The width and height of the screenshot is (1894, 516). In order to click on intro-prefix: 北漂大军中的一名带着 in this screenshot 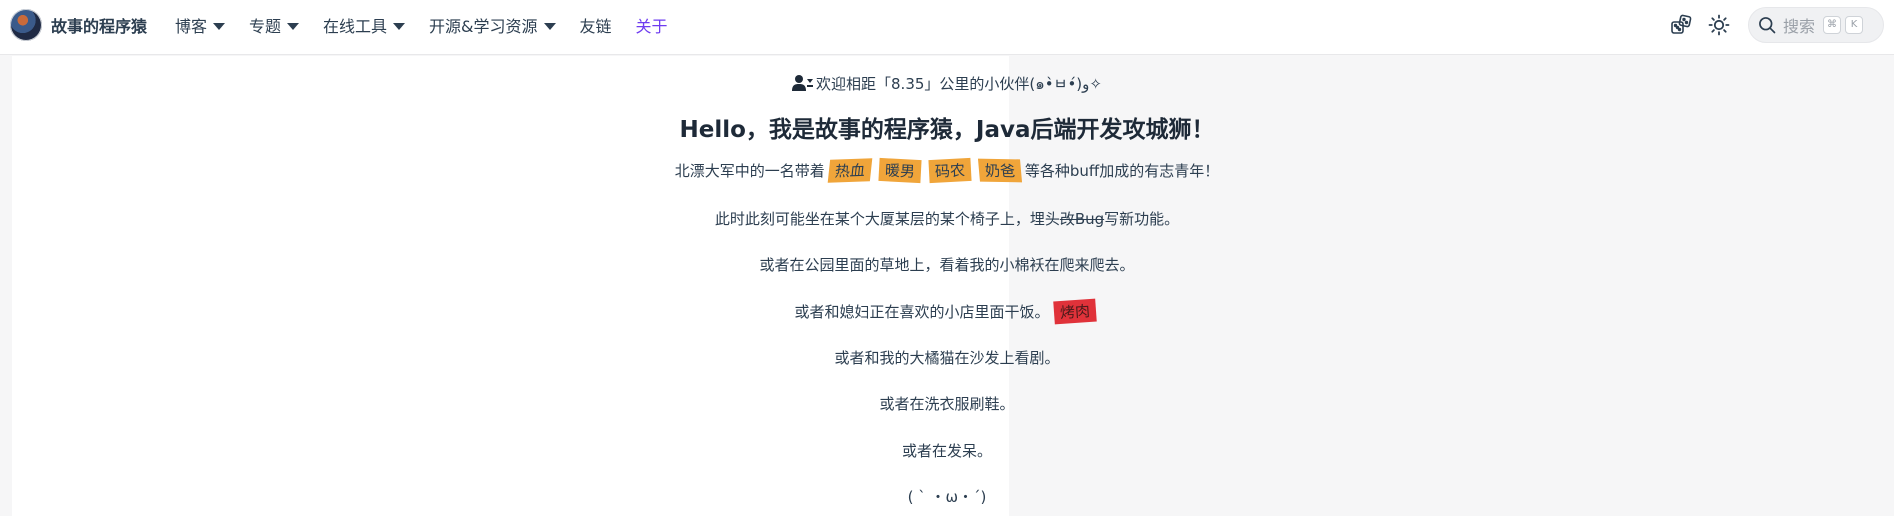, I will do `click(749, 171)`.